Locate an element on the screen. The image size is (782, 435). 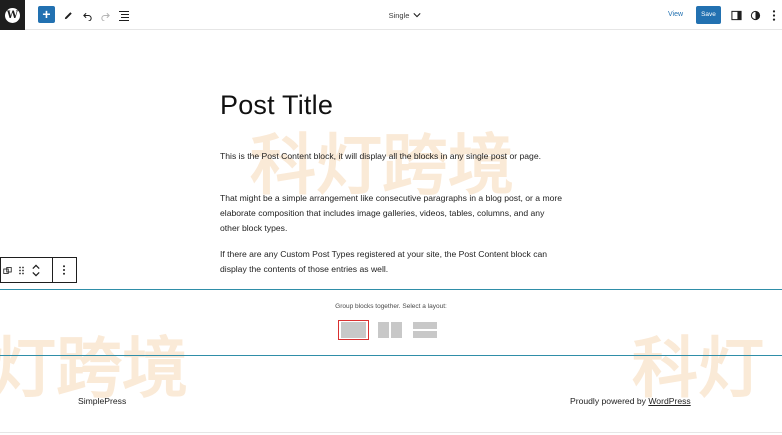
redo-button is located at coordinates (105, 15).